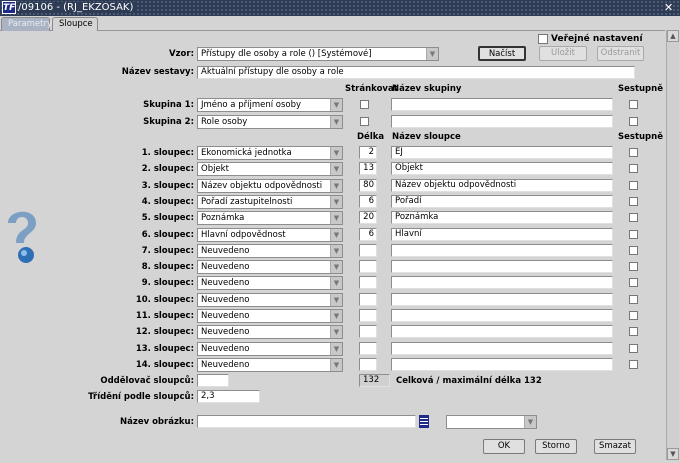 The image size is (680, 463). I want to click on column-select-value: Neuvedeno, so click(225, 364).